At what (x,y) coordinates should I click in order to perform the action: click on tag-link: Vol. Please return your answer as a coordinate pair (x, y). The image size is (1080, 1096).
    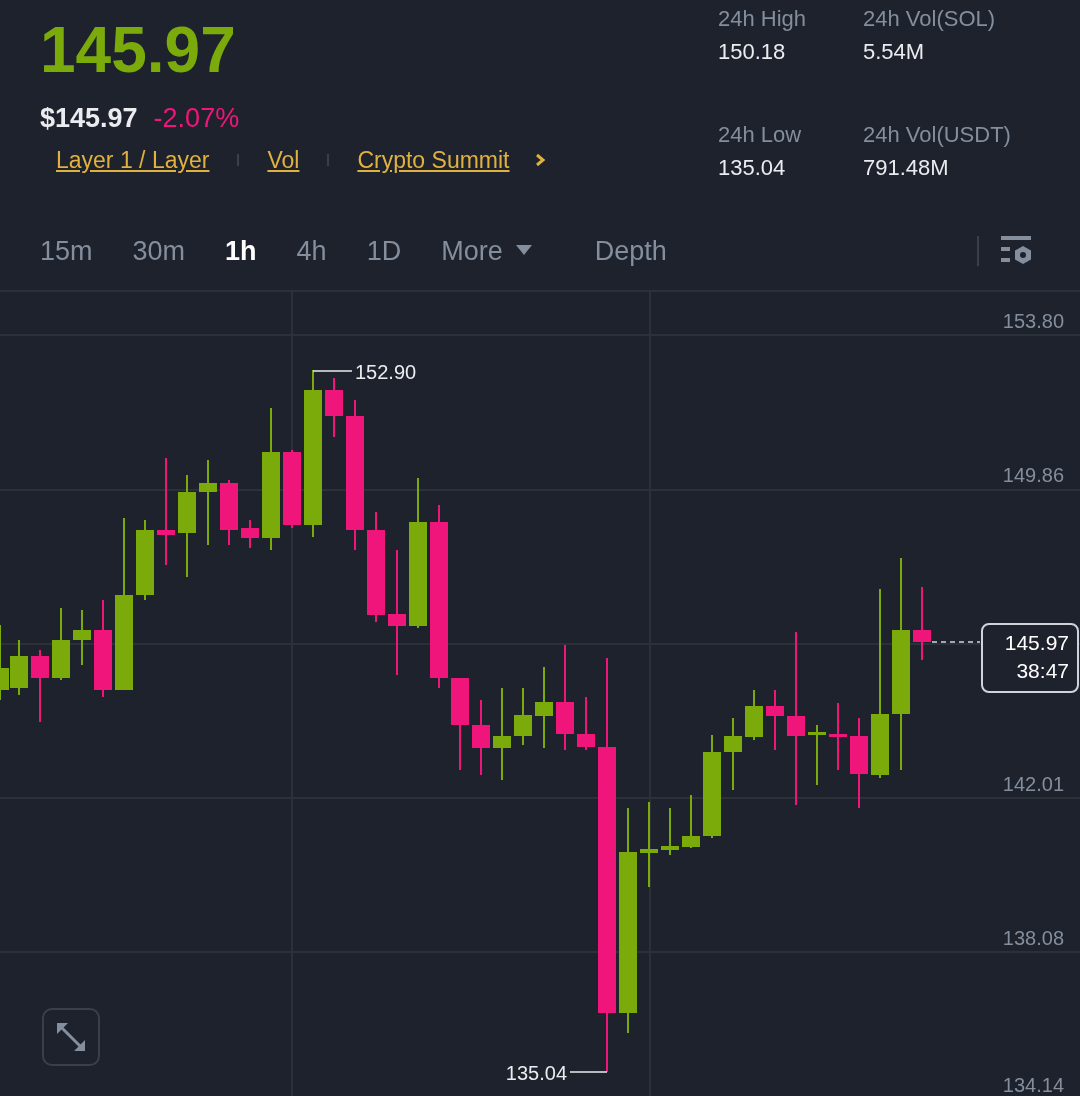
    Looking at the image, I should click on (283, 159).